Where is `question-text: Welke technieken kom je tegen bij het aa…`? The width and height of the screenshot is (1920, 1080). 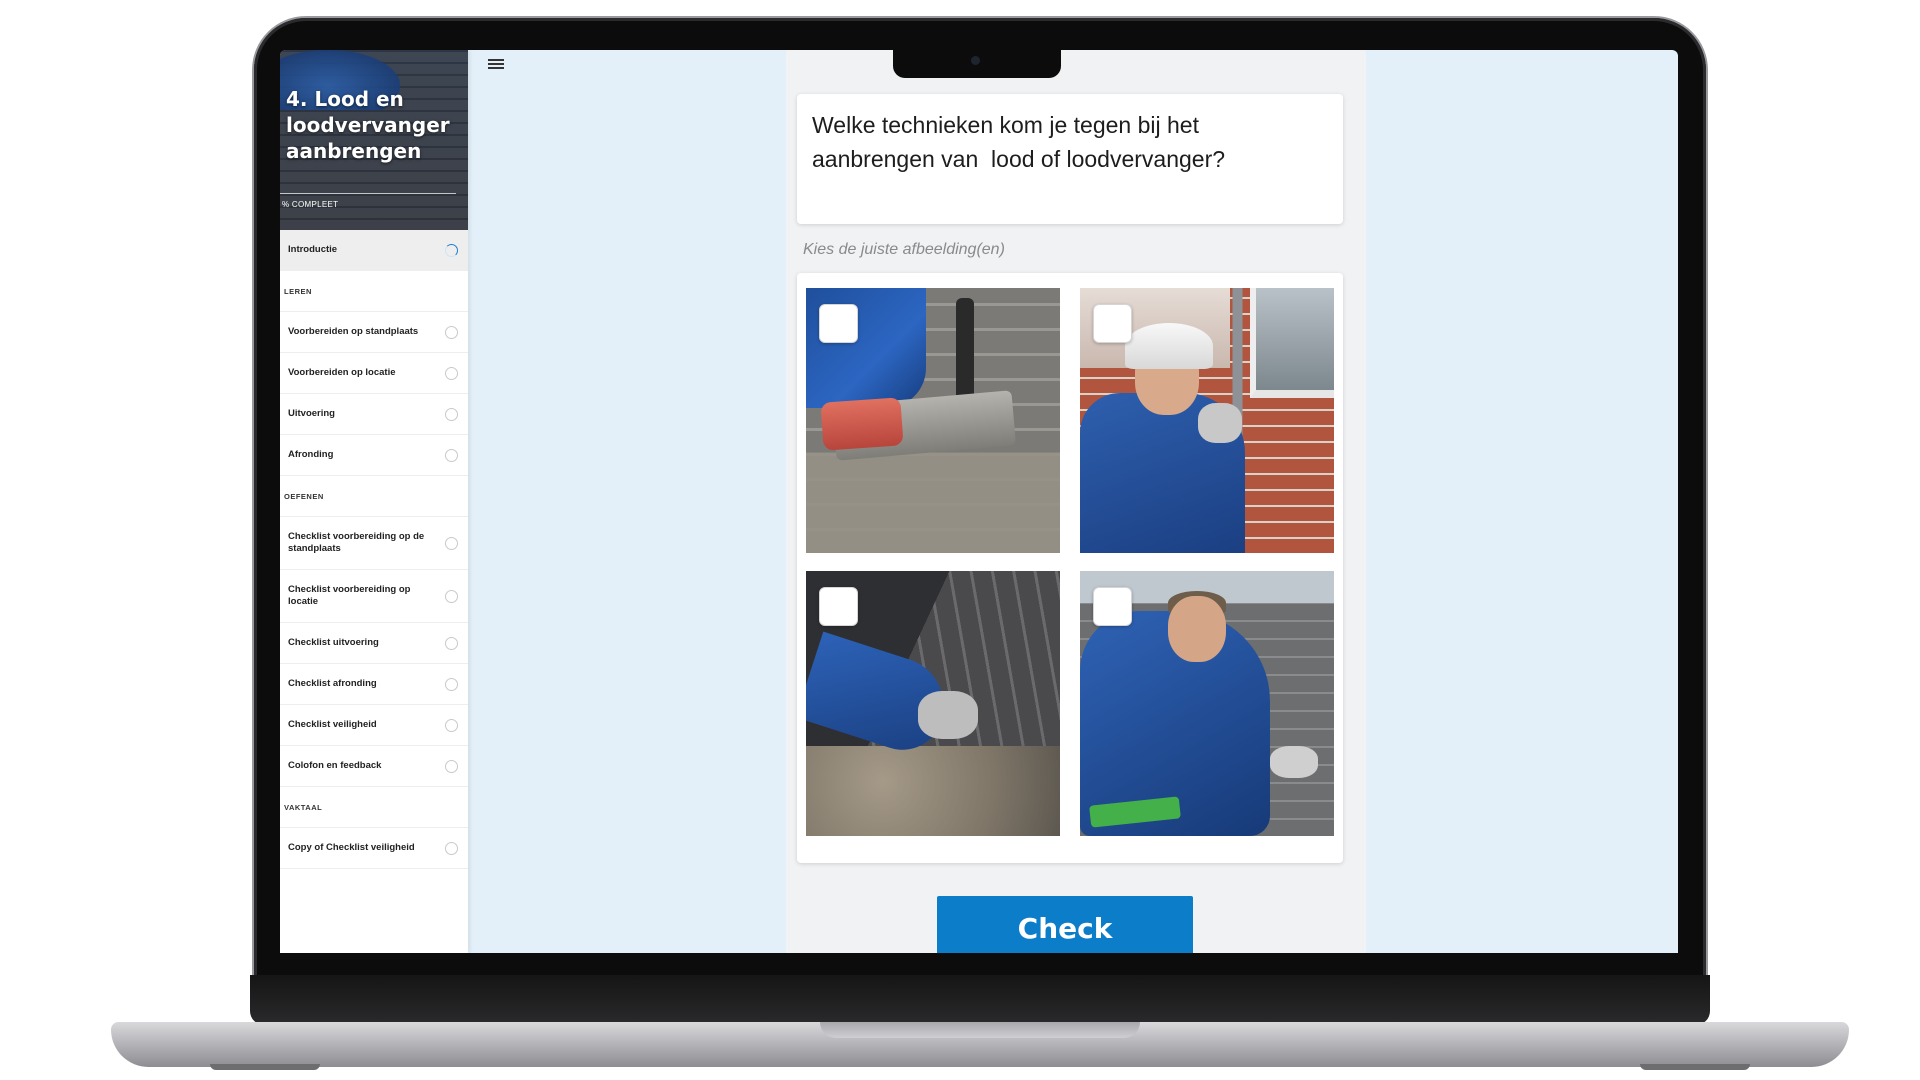
question-text: Welke technieken kom je tegen bij het aa… is located at coordinates (1019, 142).